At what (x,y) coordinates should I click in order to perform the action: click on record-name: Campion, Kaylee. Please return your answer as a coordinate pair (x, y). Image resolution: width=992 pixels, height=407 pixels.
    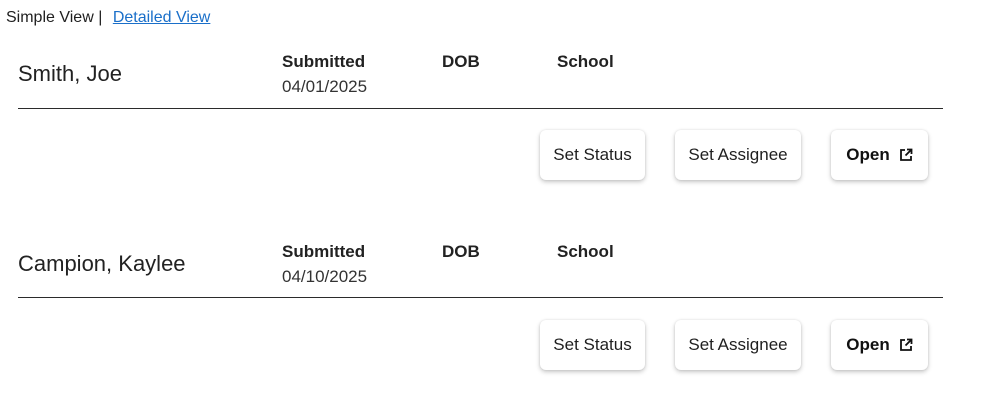
    Looking at the image, I should click on (102, 263).